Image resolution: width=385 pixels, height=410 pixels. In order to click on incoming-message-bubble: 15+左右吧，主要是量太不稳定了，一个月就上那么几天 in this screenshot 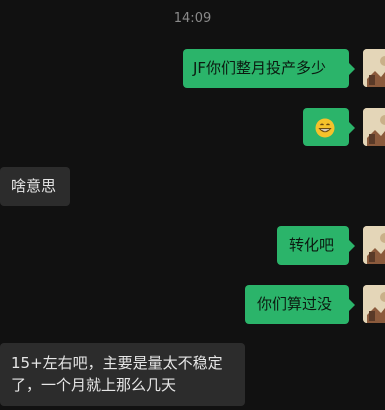, I will do `click(122, 374)`.